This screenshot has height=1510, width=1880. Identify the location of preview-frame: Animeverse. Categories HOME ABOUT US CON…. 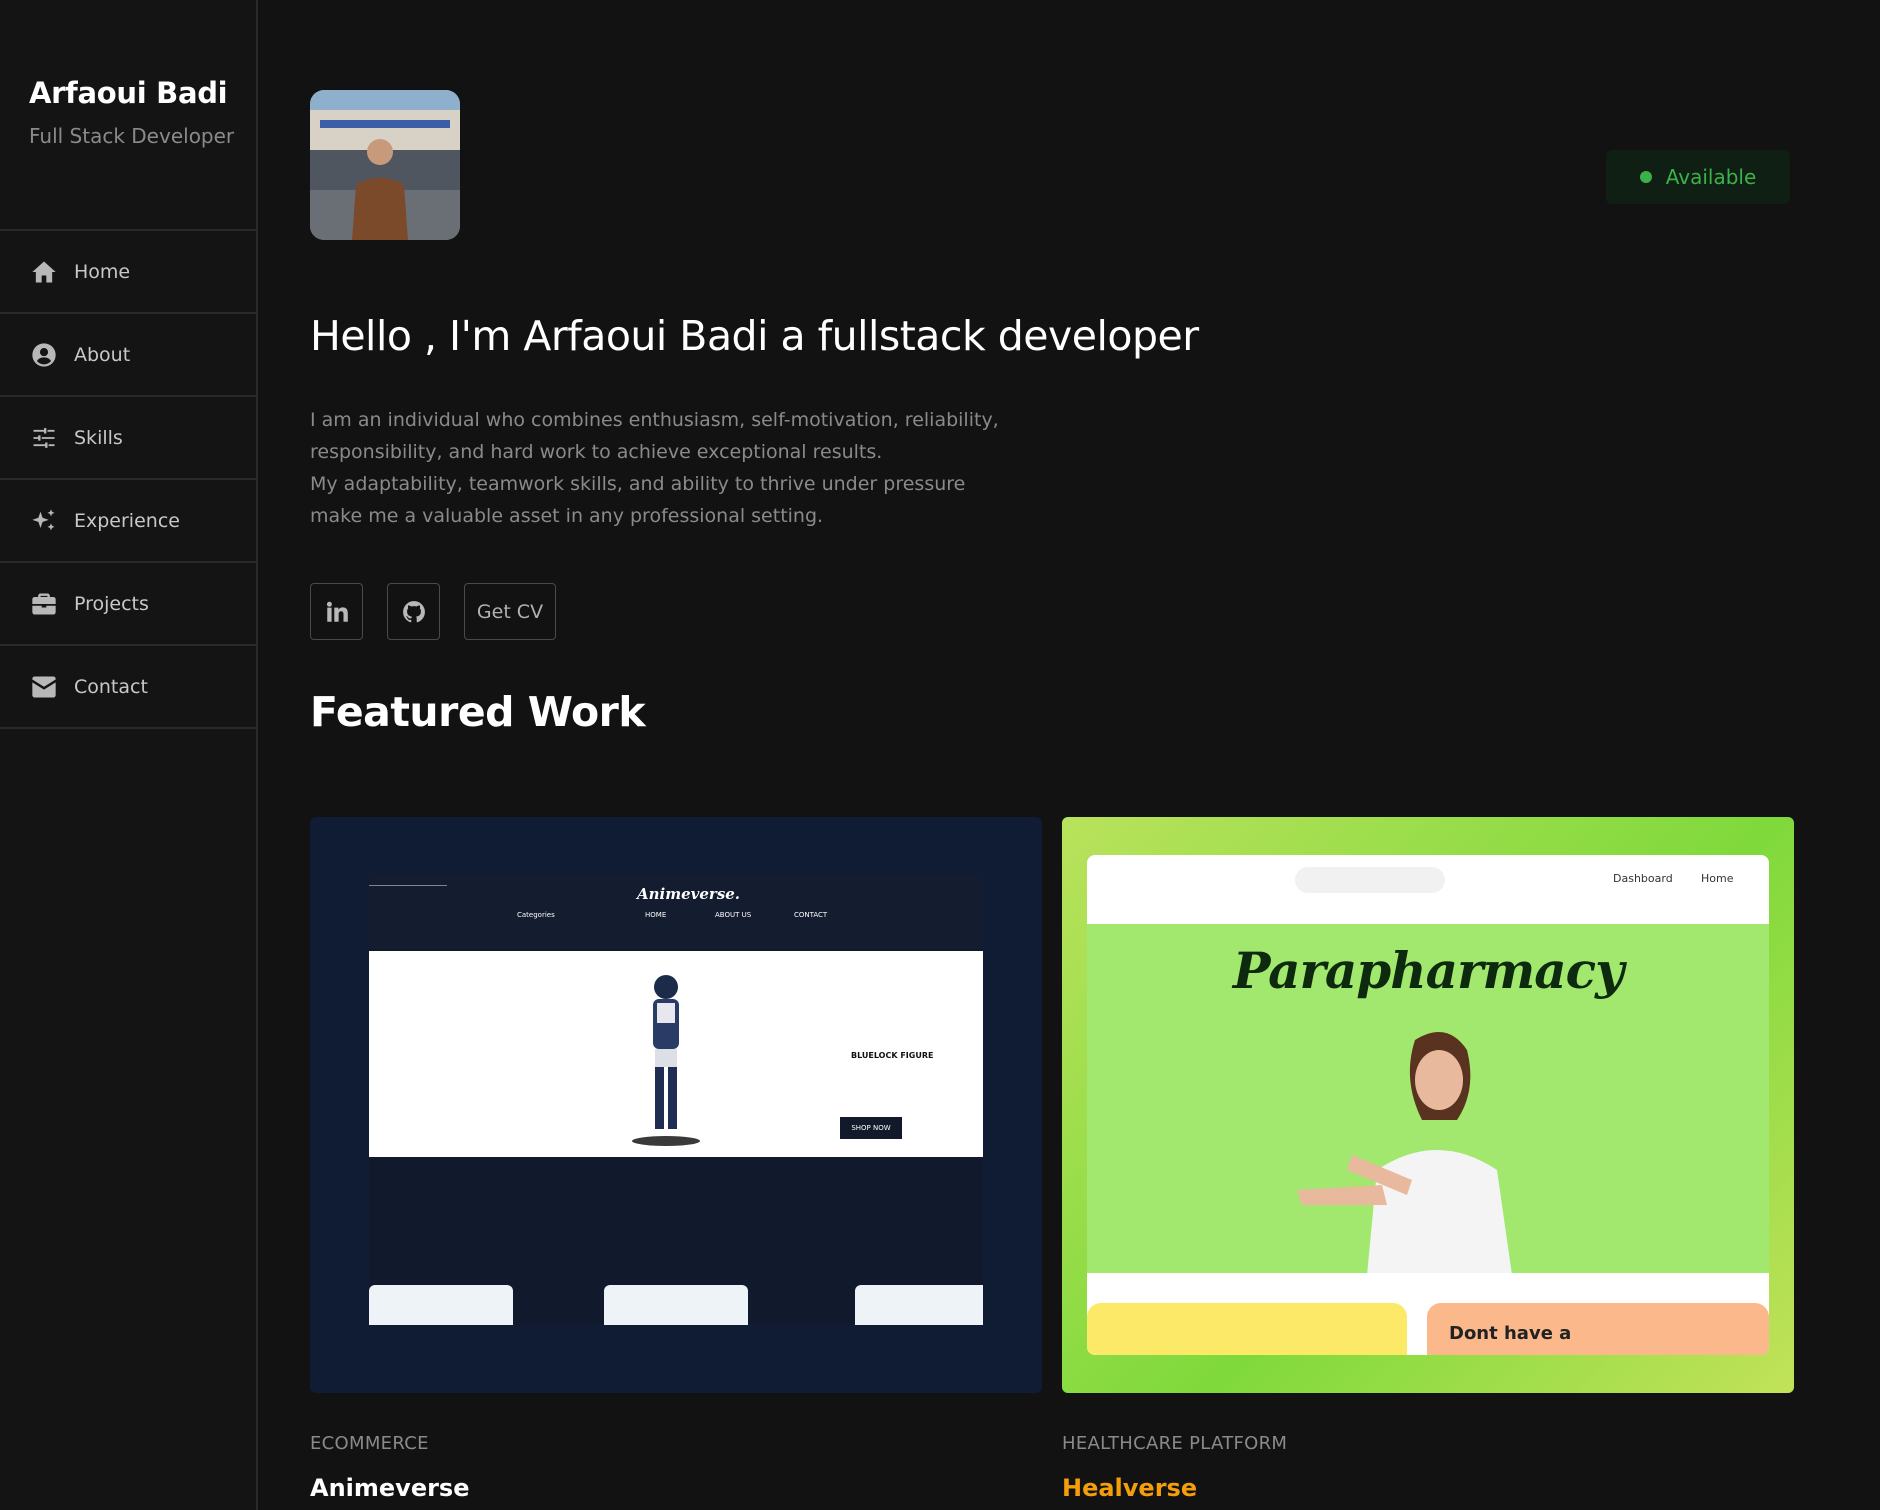
(676, 1100).